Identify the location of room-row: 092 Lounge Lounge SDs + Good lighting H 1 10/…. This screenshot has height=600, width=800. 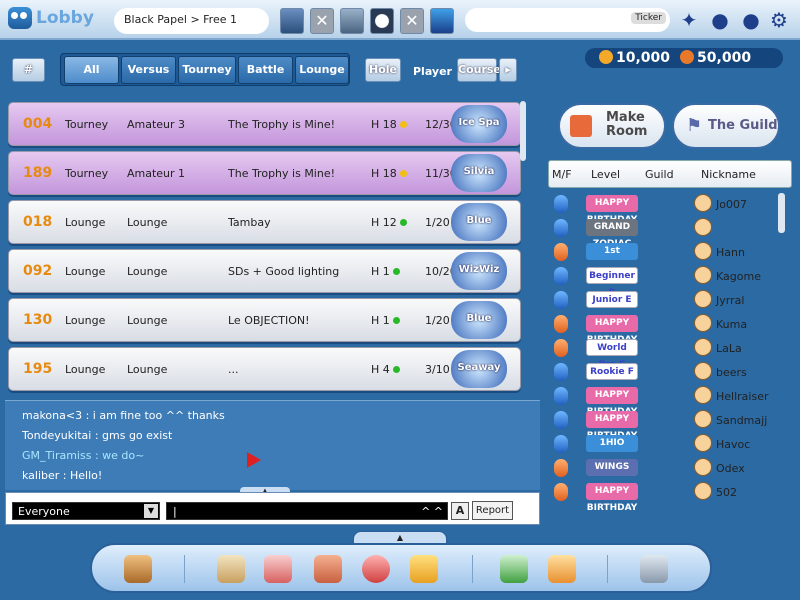
(264, 271).